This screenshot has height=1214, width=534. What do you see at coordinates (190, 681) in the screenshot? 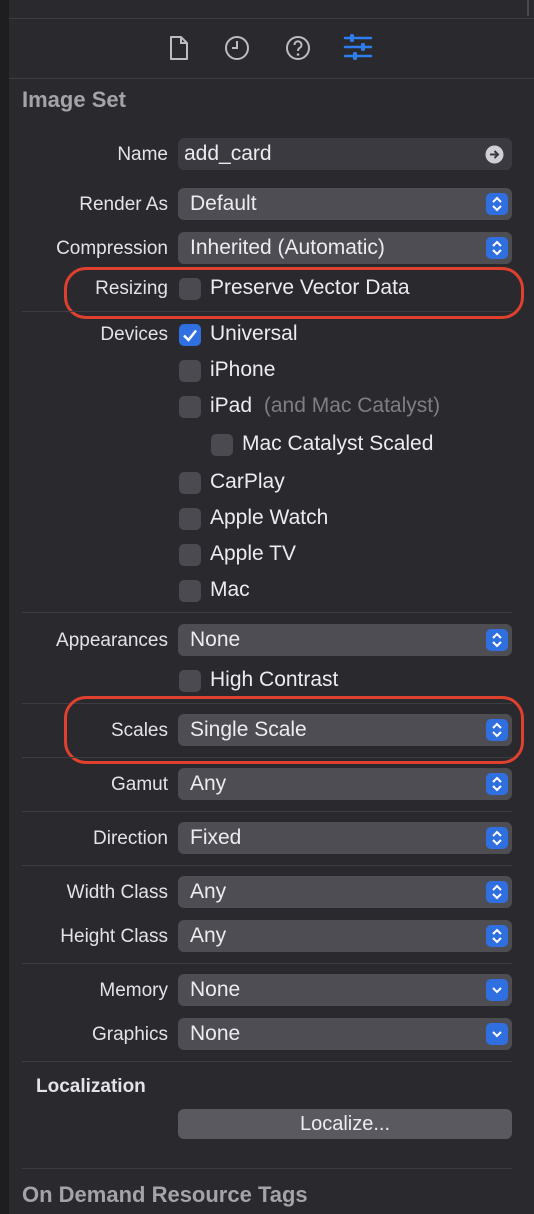
I see `high-contrast-checkbox` at bounding box center [190, 681].